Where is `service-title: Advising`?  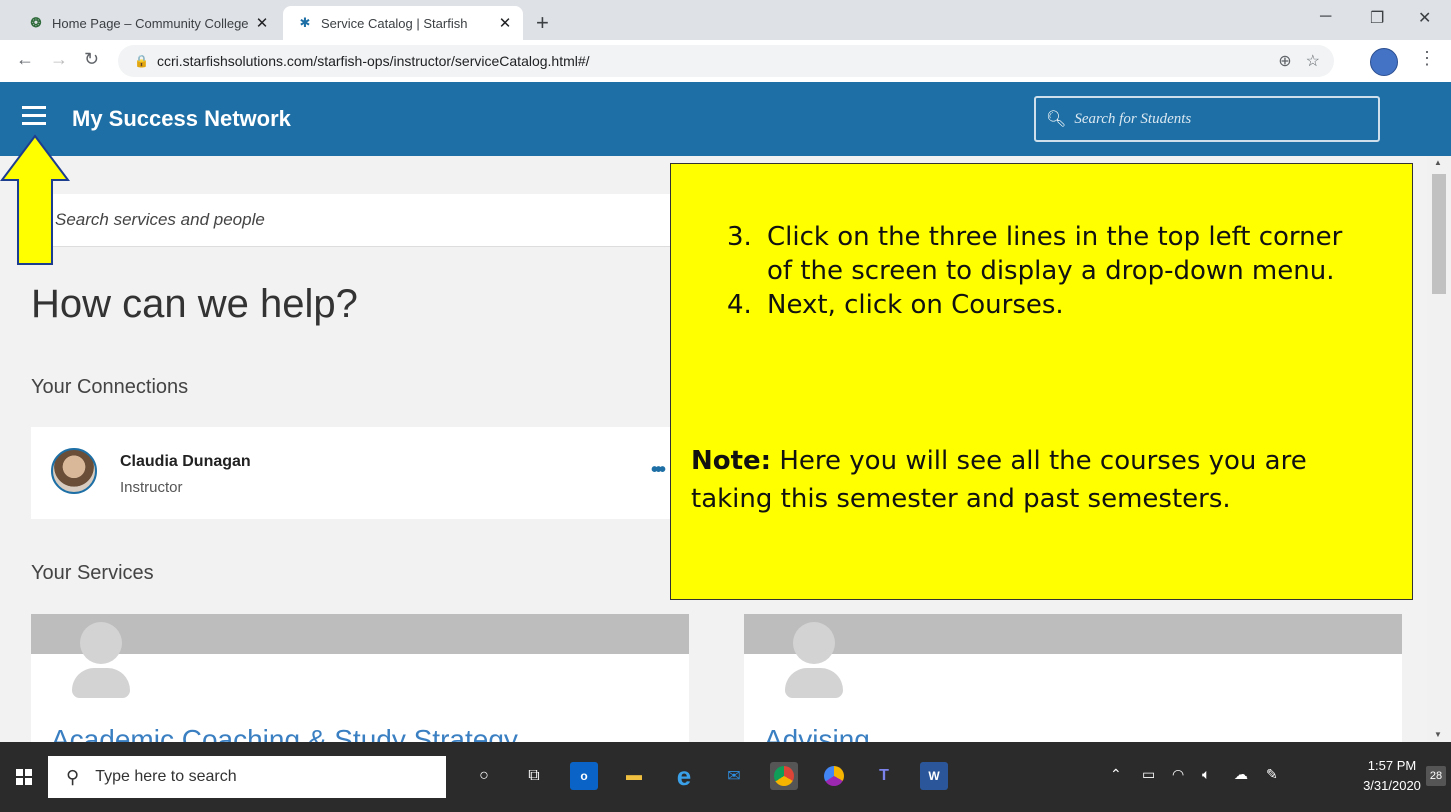 service-title: Advising is located at coordinates (817, 733).